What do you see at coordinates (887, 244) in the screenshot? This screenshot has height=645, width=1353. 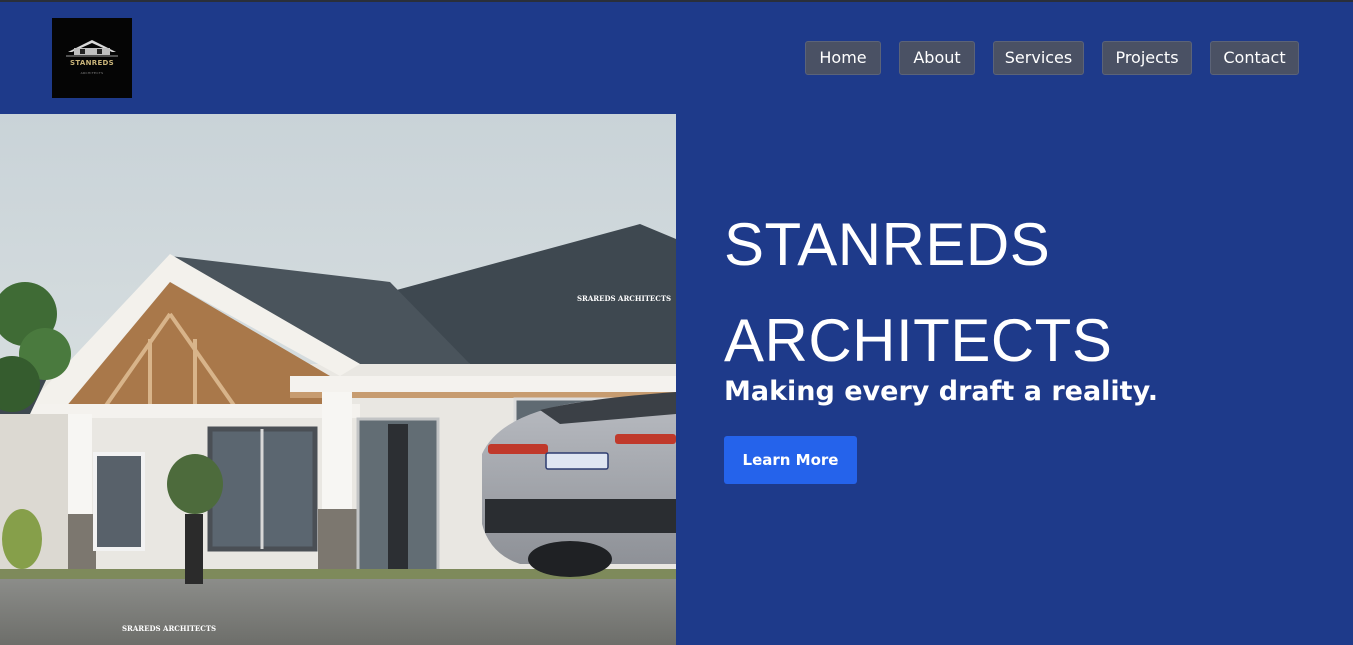 I see `hero-title-line1: STANREDS` at bounding box center [887, 244].